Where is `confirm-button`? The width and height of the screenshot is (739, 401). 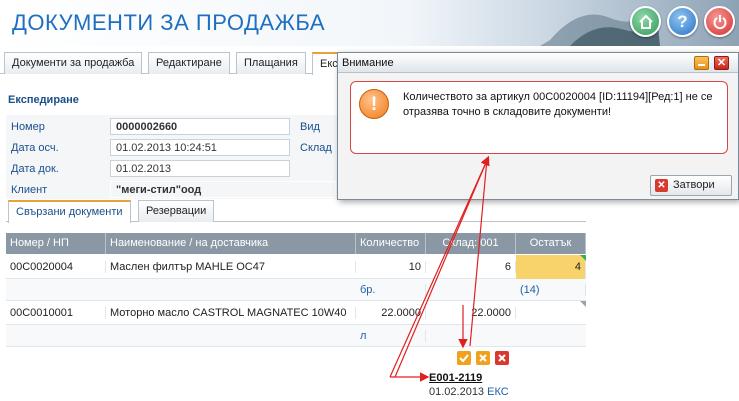 confirm-button is located at coordinates (464, 358).